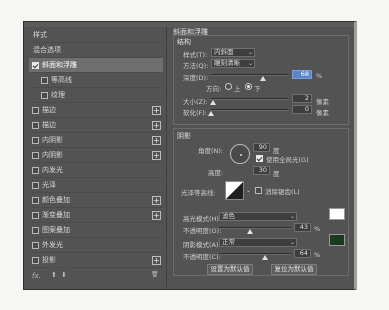 The height and width of the screenshot is (310, 389). What do you see at coordinates (230, 269) in the screenshot?
I see `make-default-button: 设置为默认值` at bounding box center [230, 269].